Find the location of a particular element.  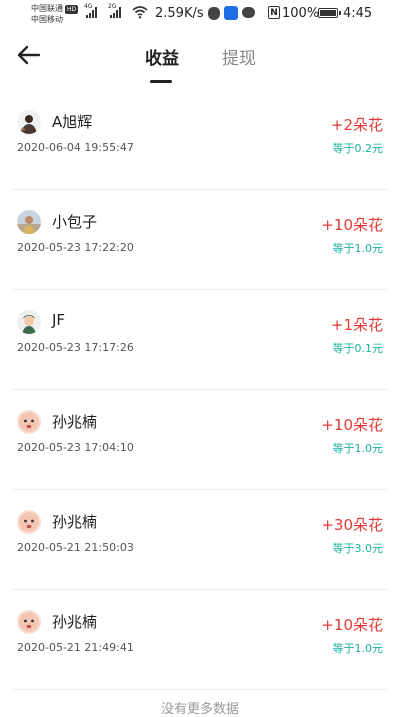

sender-name: 小包子 is located at coordinates (75, 222).